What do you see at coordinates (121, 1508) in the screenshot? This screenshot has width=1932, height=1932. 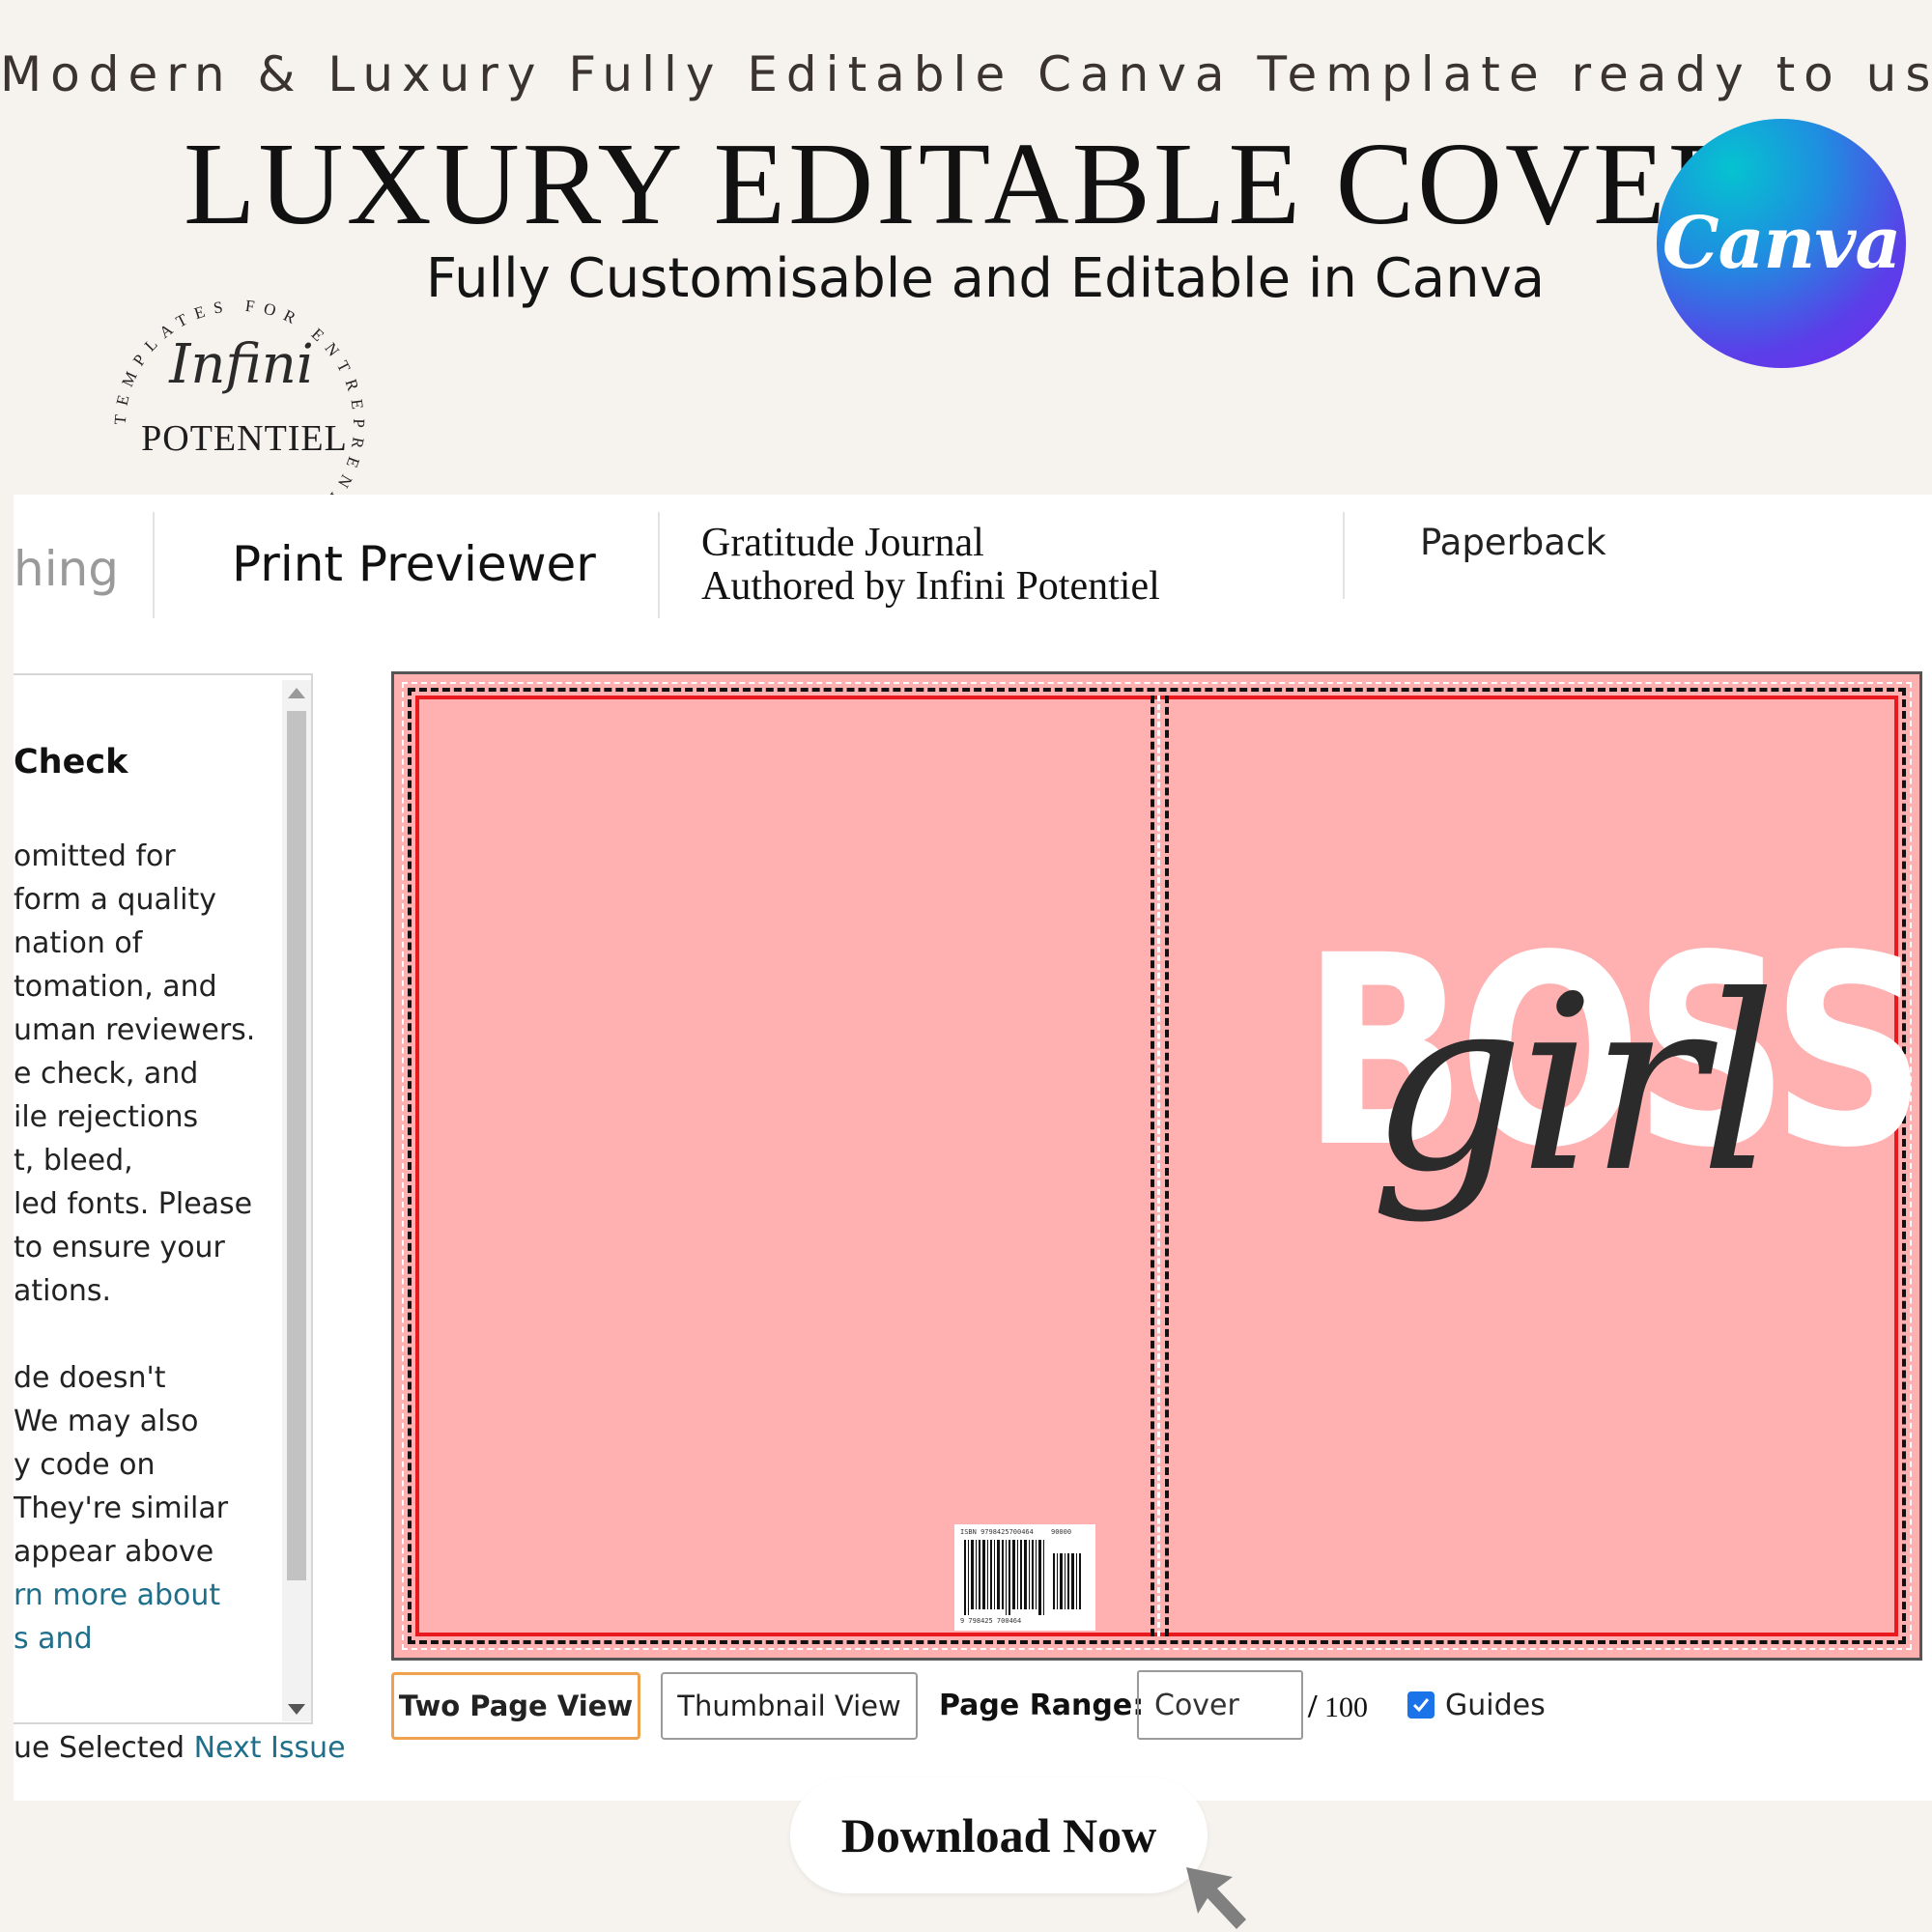 I see `sidebar-text: They're similar` at bounding box center [121, 1508].